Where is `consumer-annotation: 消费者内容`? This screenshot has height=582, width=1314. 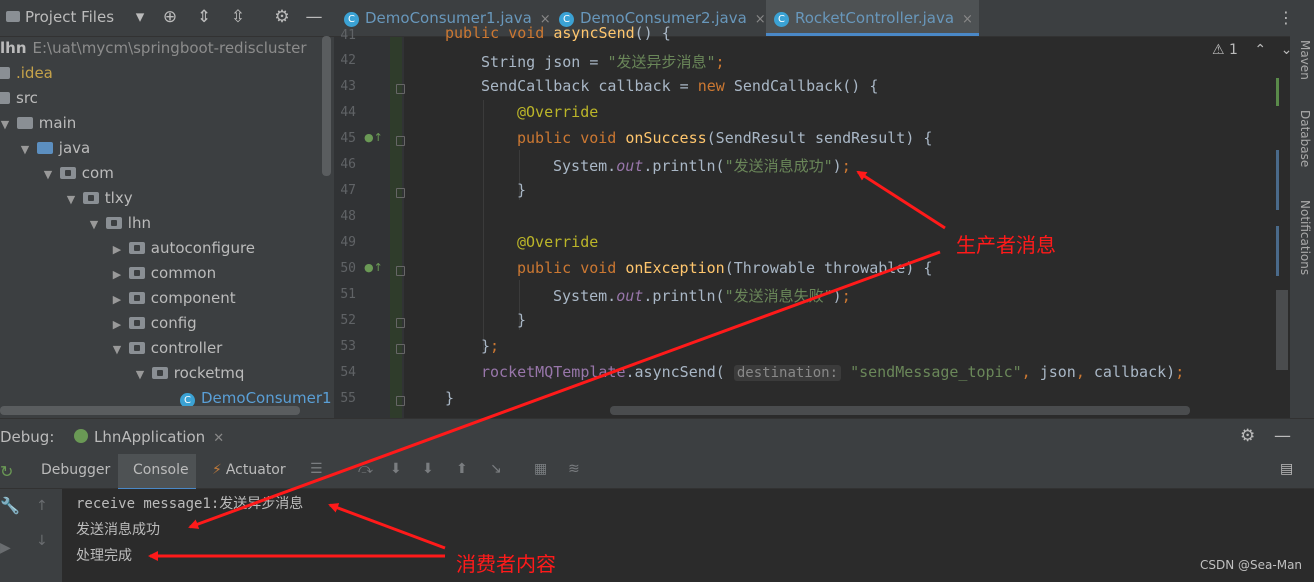 consumer-annotation: 消费者内容 is located at coordinates (506, 564).